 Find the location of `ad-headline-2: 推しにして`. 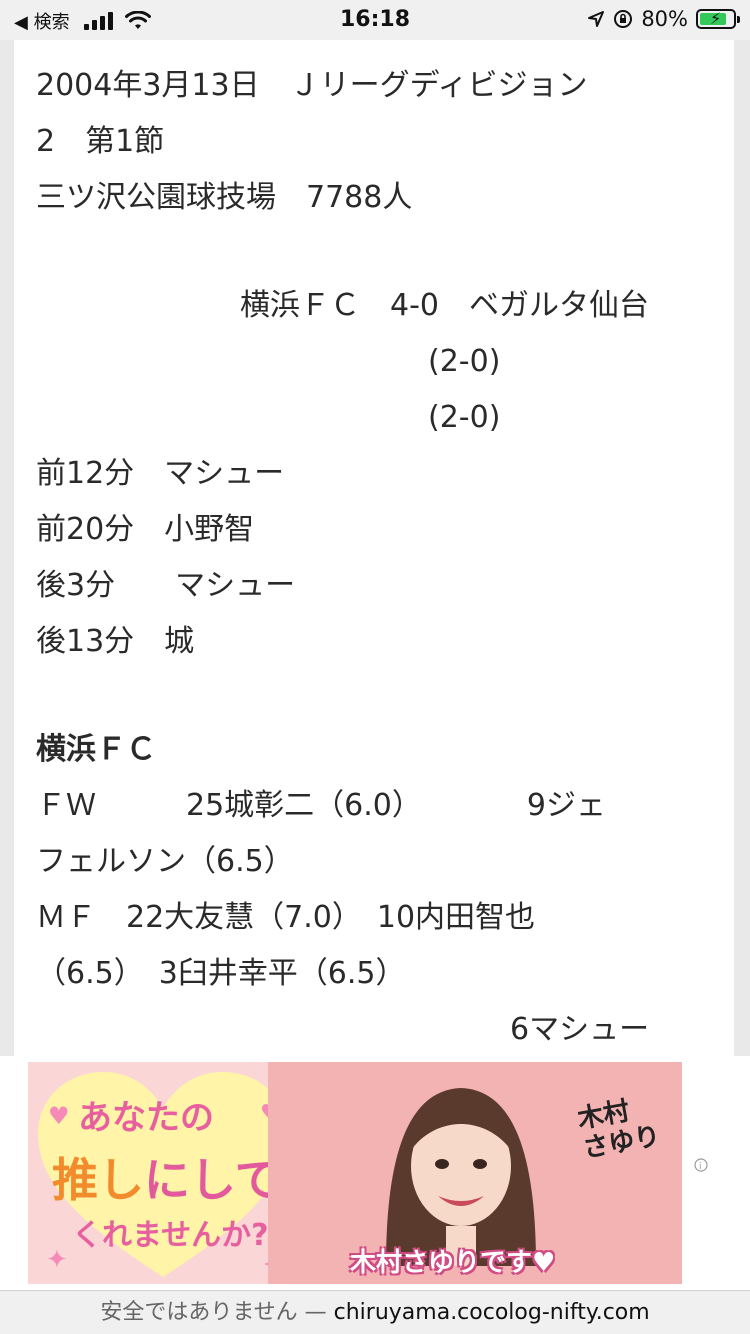

ad-headline-2: 推しにして is located at coordinates (166, 1177).